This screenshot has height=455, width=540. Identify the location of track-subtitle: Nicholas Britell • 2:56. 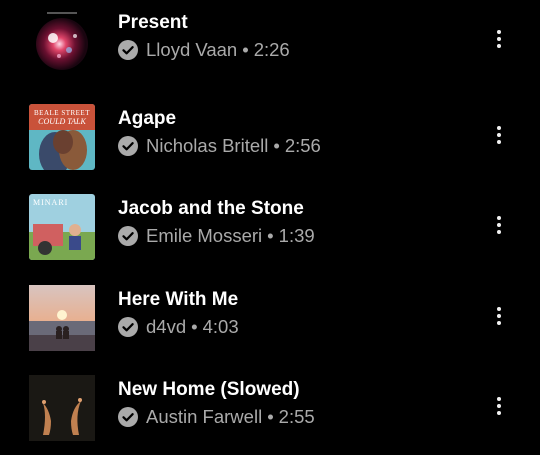
(219, 146).